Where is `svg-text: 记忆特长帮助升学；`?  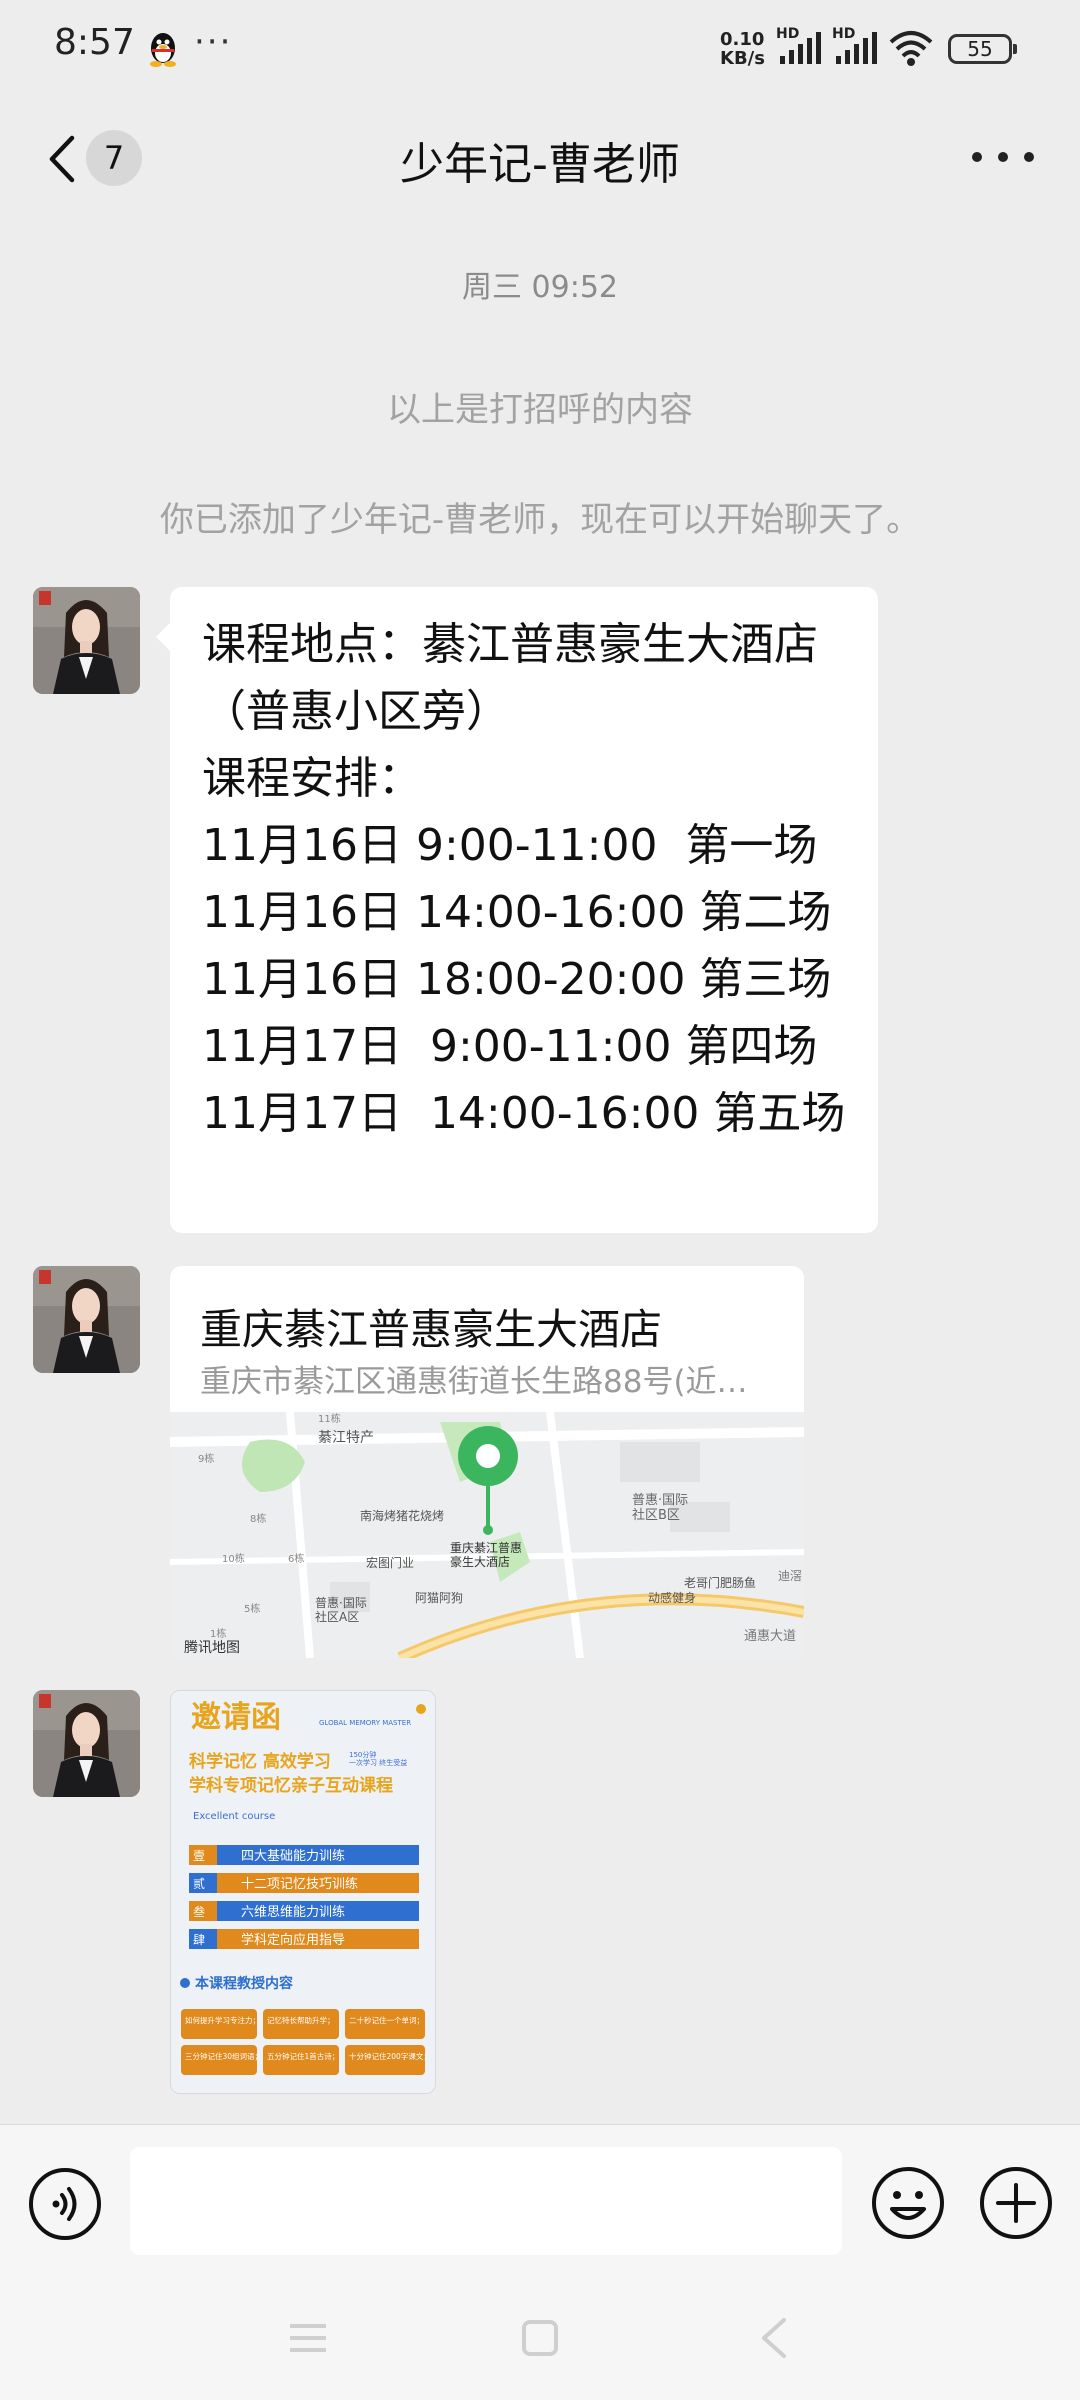 svg-text: 记忆特长帮助升学； is located at coordinates (301, 2020).